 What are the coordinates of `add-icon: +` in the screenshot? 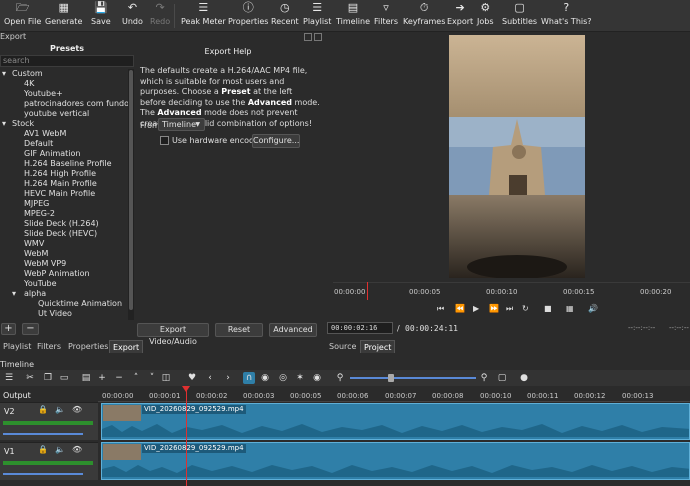 It's located at (102, 378).